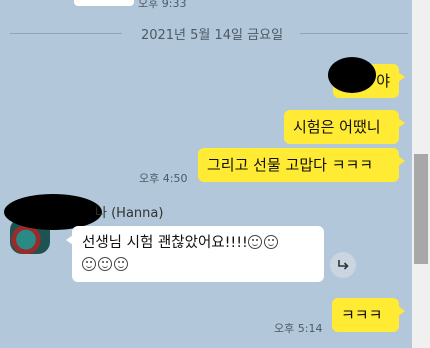 This screenshot has height=348, width=430. What do you see at coordinates (212, 35) in the screenshot?
I see `date-divider: 2021년 5월 14일 금요일` at bounding box center [212, 35].